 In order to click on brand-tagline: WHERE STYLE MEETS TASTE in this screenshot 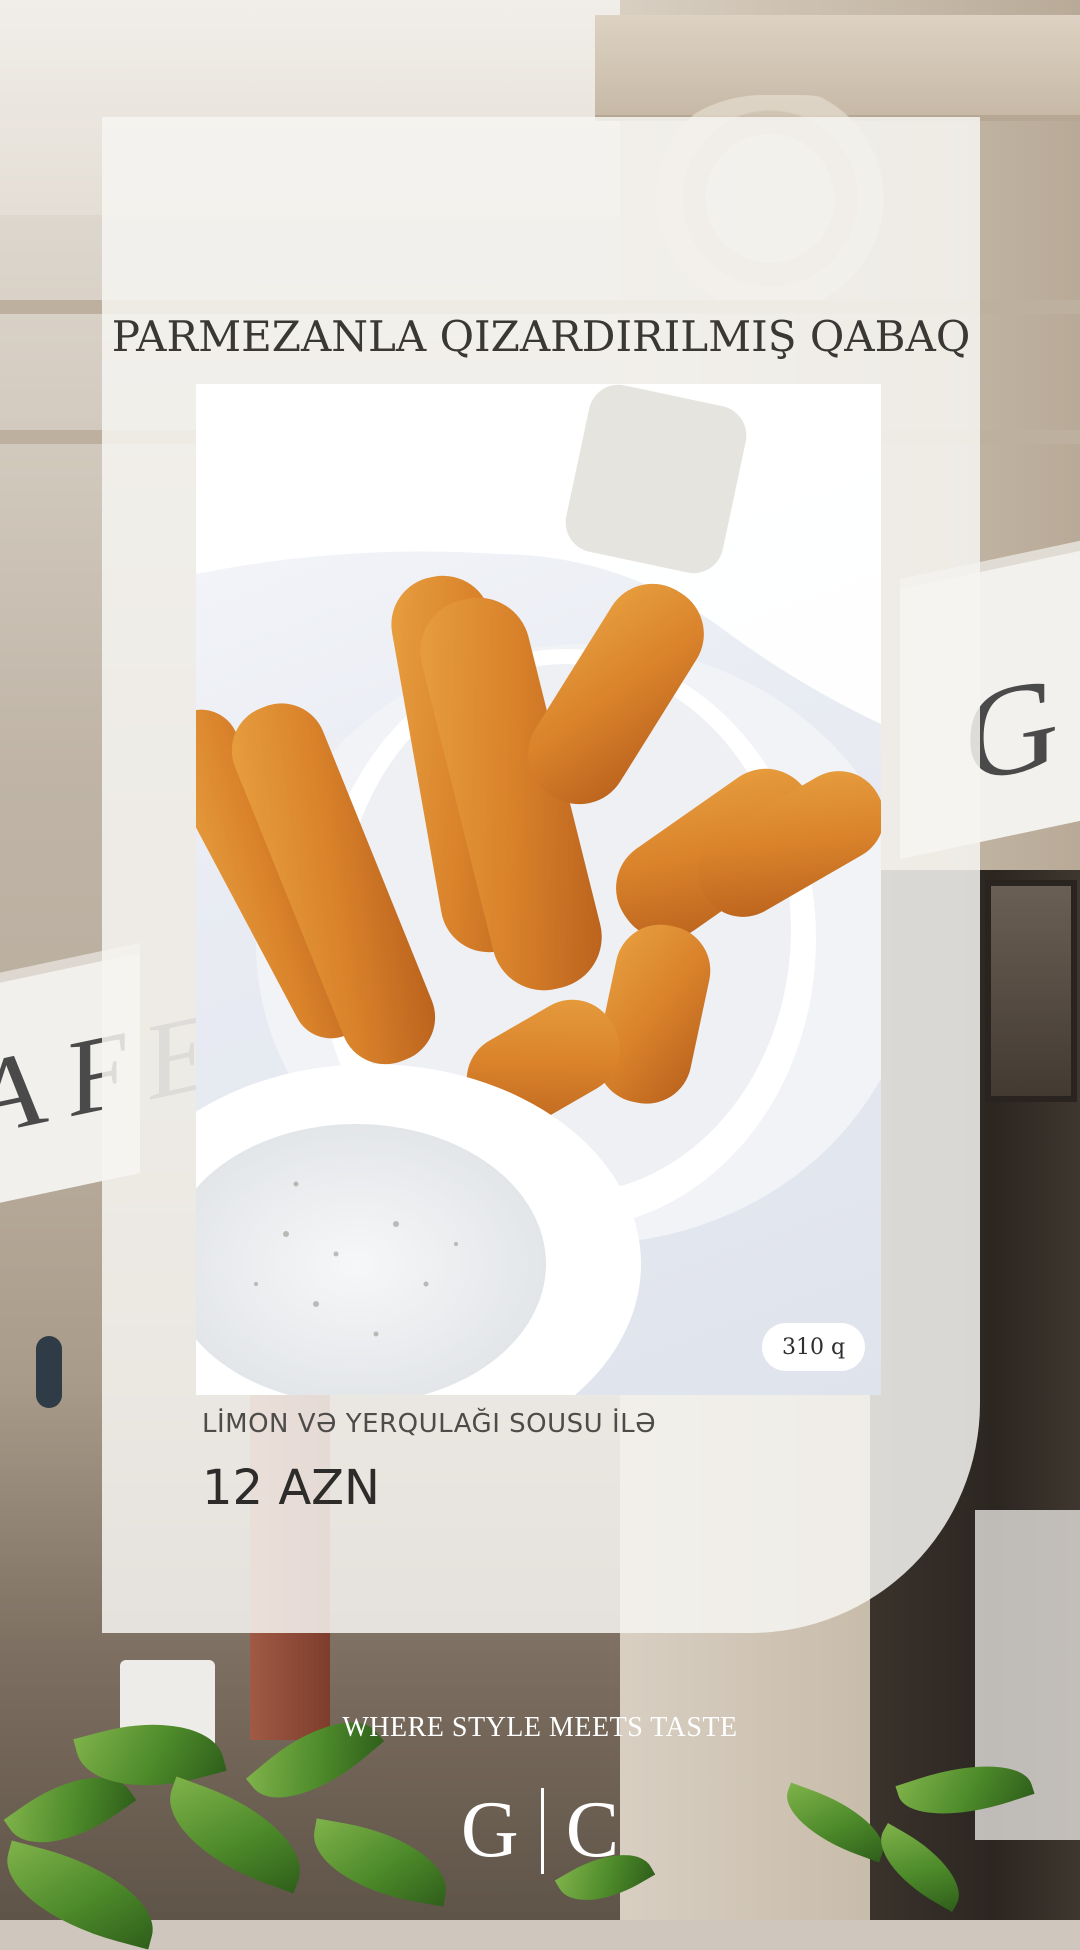, I will do `click(540, 1727)`.